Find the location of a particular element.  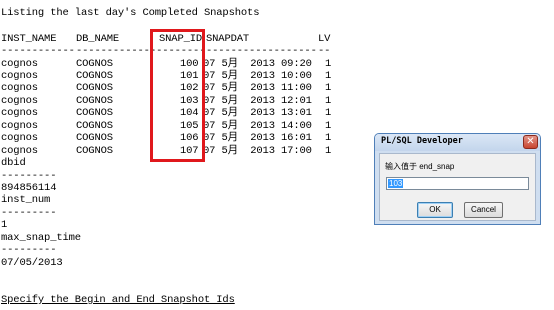

snap-id-highlight-box is located at coordinates (177, 95).